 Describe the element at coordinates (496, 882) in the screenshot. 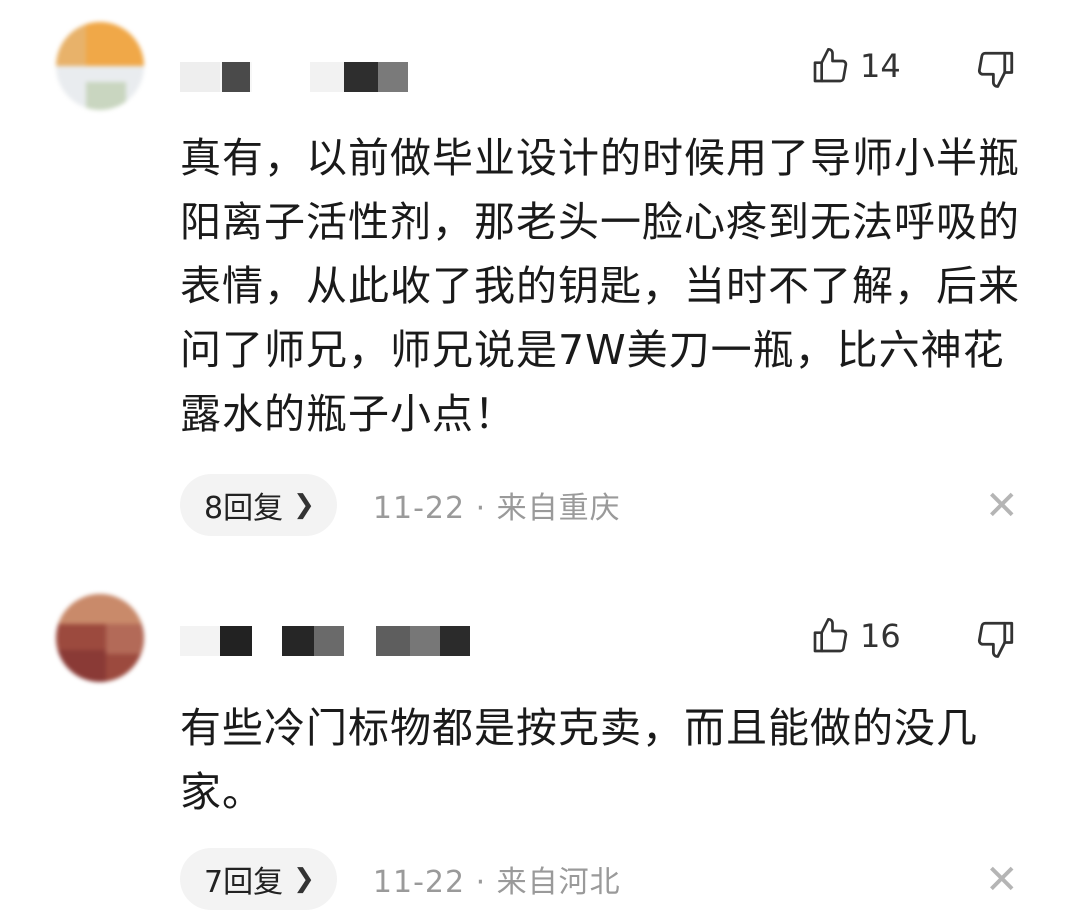

I see `comment-meta: 11-22 · 来自河北` at that location.